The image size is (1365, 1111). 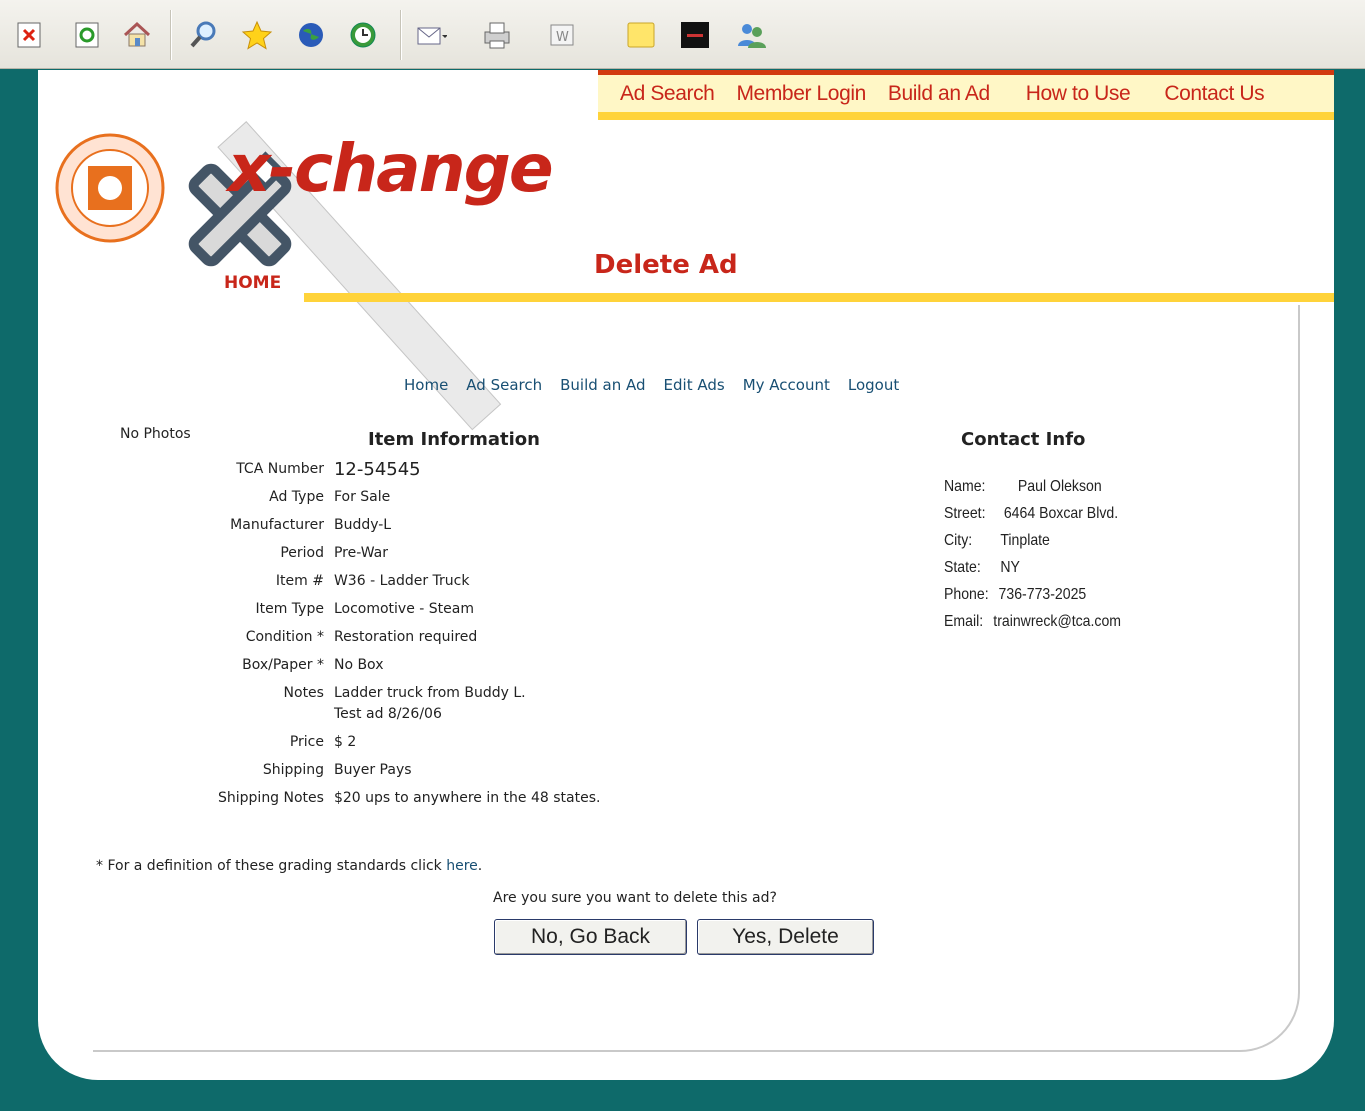 What do you see at coordinates (1214, 94) in the screenshot?
I see `topnav-contact-us: Contact Us` at bounding box center [1214, 94].